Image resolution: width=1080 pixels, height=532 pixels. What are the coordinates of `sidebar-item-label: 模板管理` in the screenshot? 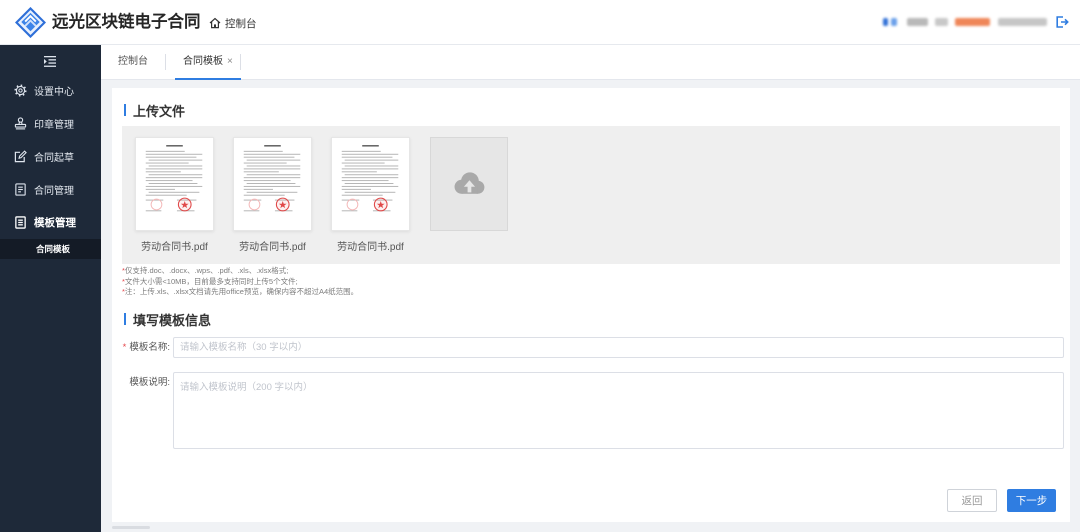 It's located at (55, 223).